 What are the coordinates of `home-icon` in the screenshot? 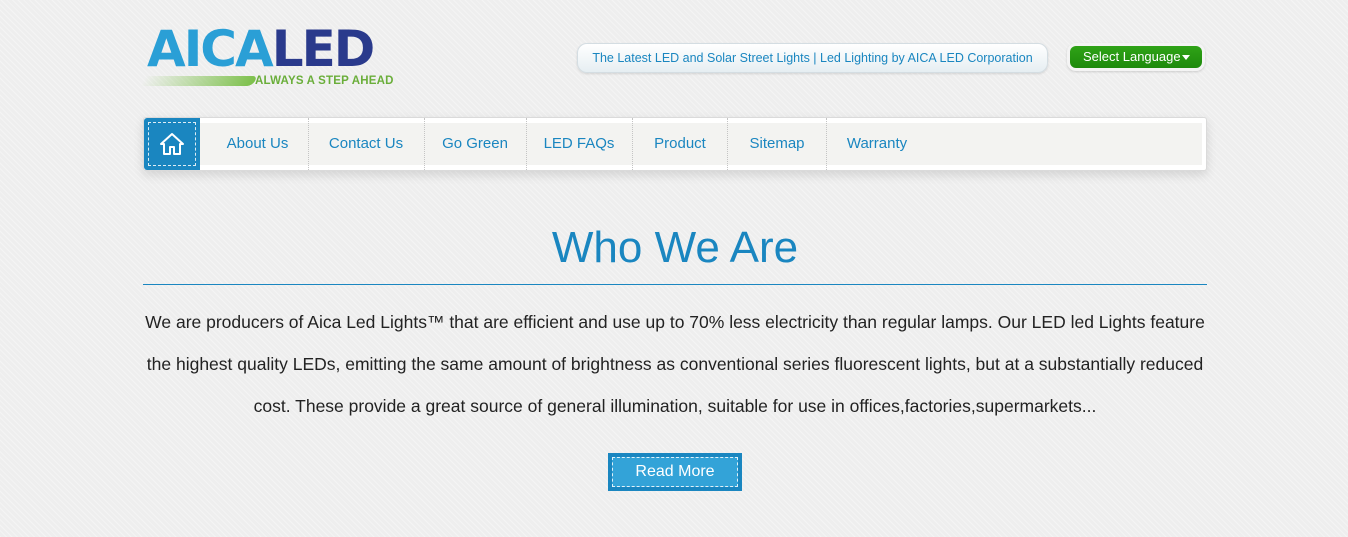 It's located at (172, 144).